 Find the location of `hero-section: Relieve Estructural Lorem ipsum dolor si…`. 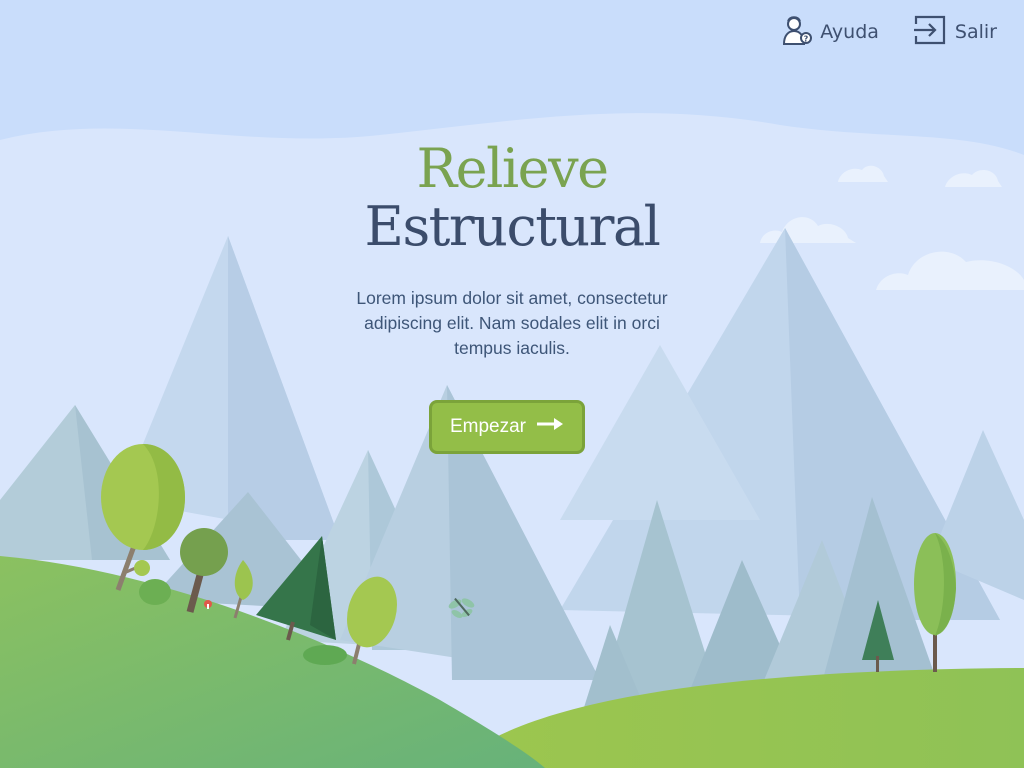

hero-section: Relieve Estructural Lorem ipsum dolor si… is located at coordinates (512, 249).